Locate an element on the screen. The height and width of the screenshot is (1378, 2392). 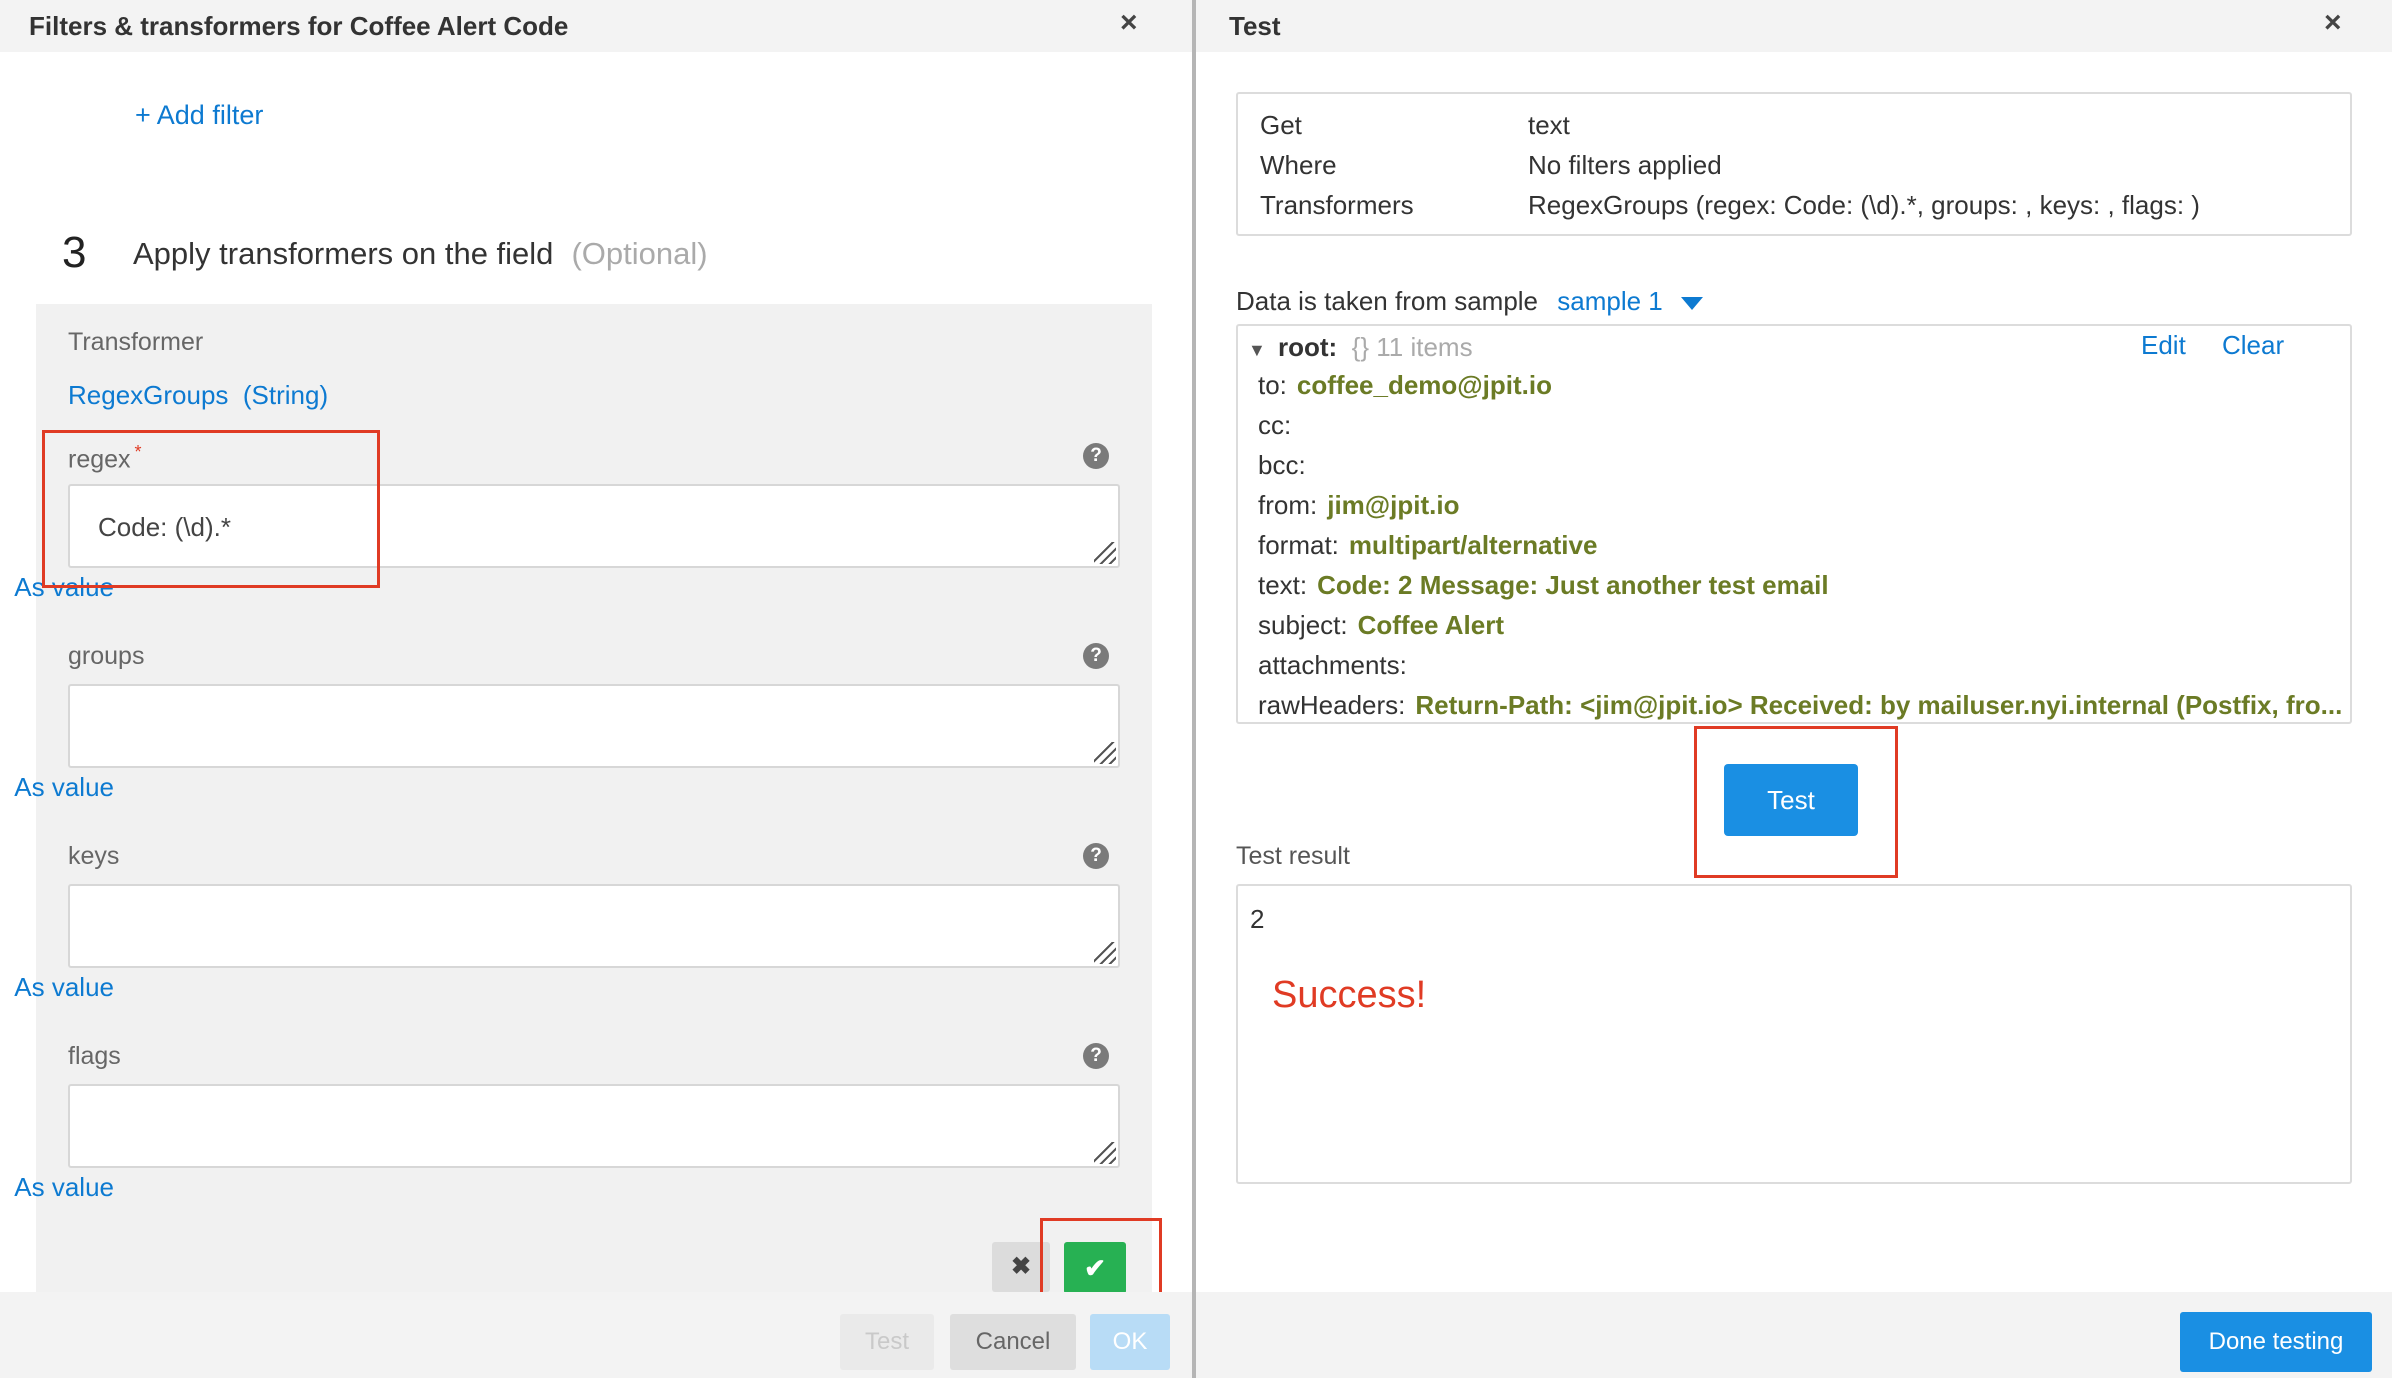
data-row: from: jim@jpit.io is located at coordinates (1359, 505).